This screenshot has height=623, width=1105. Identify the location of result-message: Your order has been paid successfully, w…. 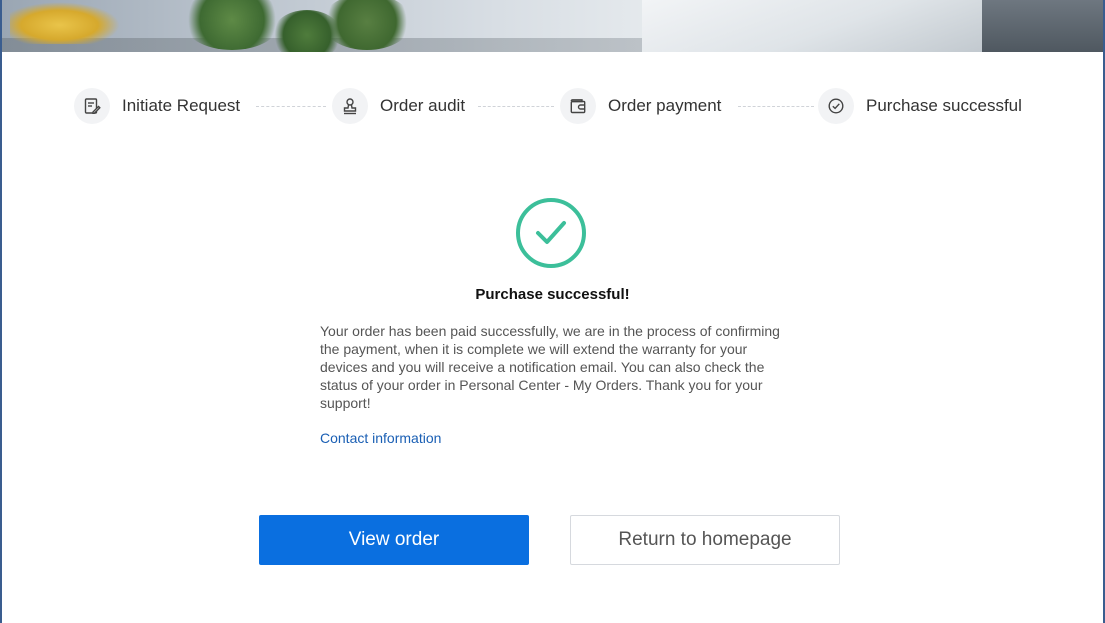
(550, 367).